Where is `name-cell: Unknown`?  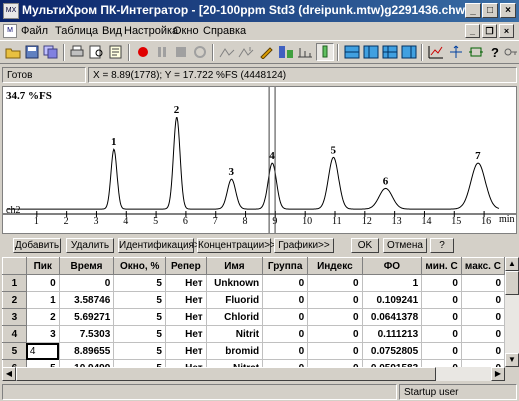 name-cell: Unknown is located at coordinates (235, 283).